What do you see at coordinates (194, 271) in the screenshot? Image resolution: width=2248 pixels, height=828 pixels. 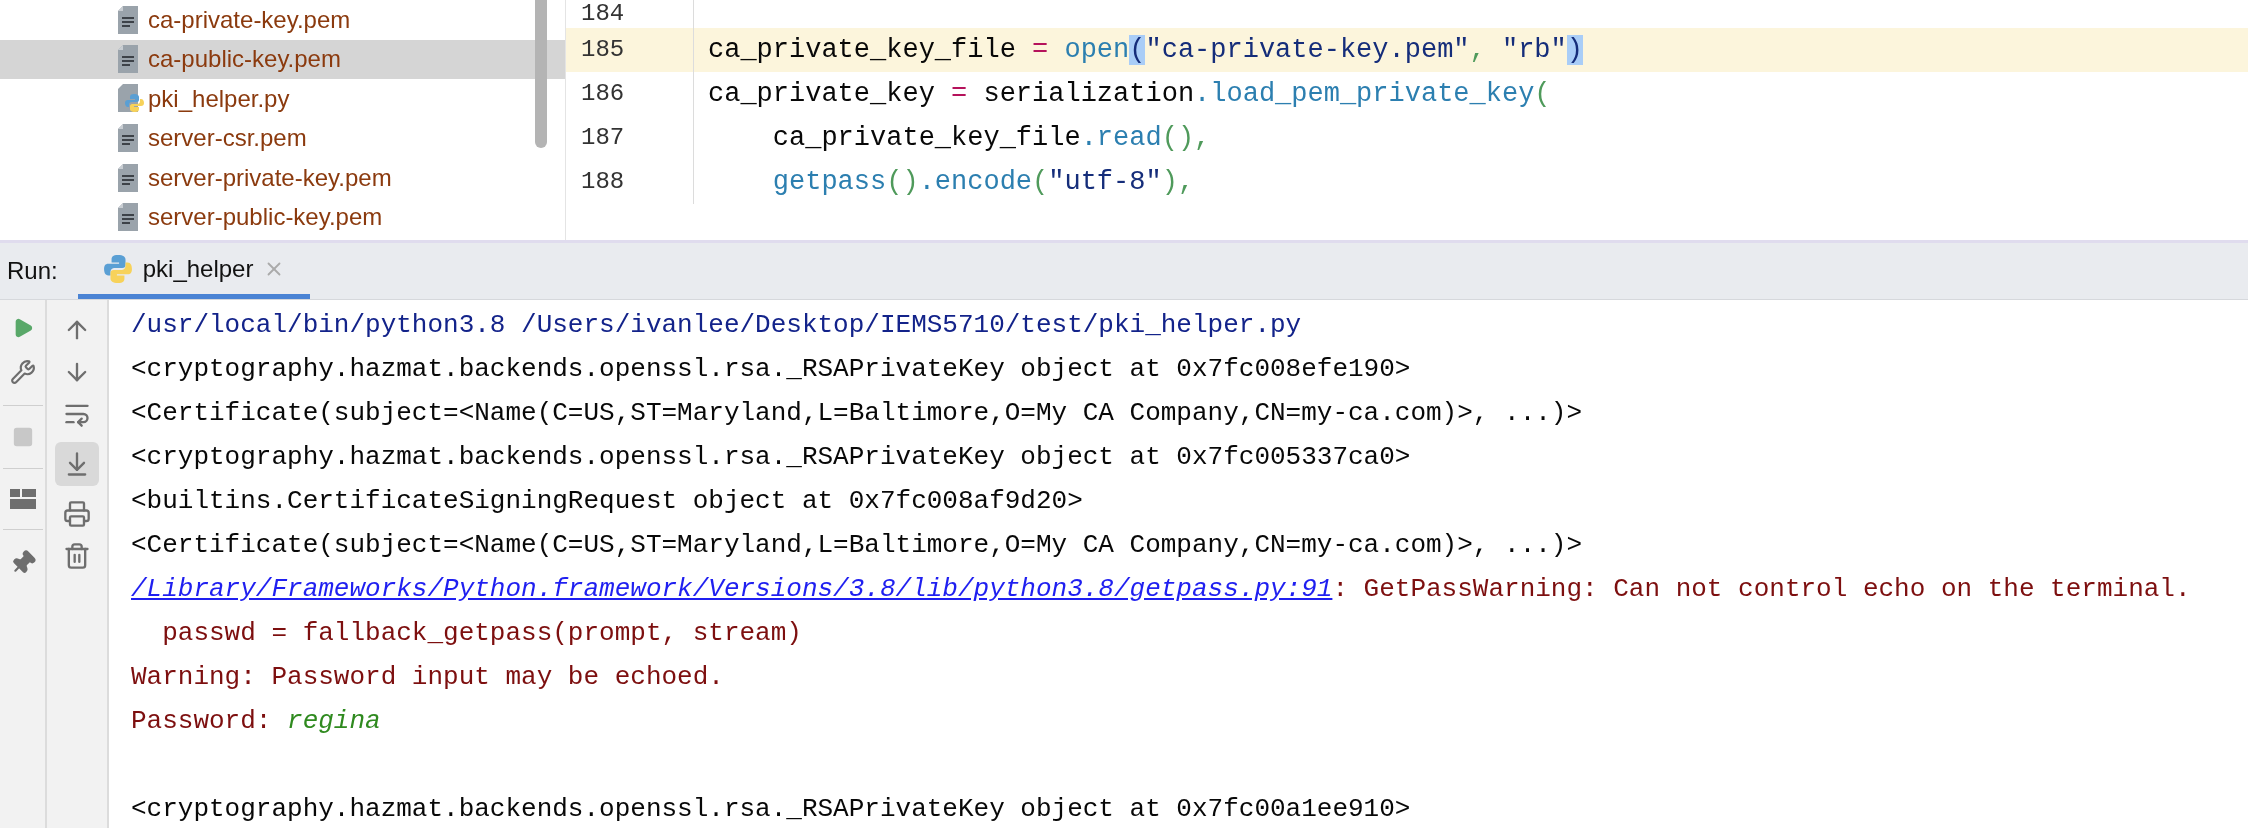 I see `run-tab: pki_helper` at bounding box center [194, 271].